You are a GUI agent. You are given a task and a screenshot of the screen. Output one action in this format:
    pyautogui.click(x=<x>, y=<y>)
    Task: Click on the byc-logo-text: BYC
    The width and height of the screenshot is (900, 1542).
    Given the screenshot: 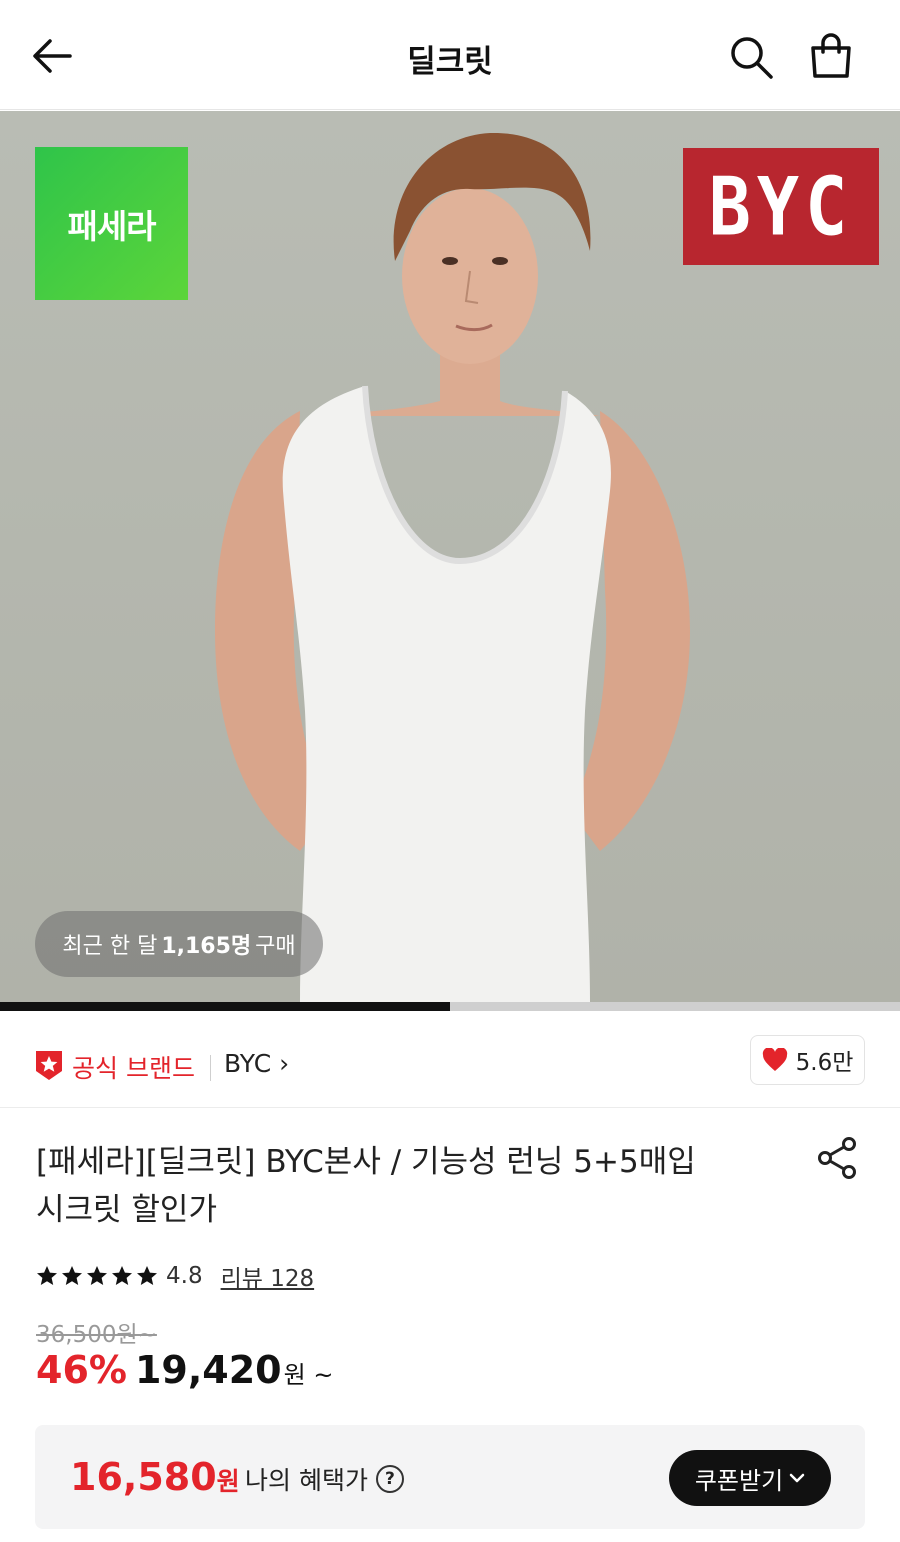 What is the action you would take?
    pyautogui.click(x=781, y=206)
    